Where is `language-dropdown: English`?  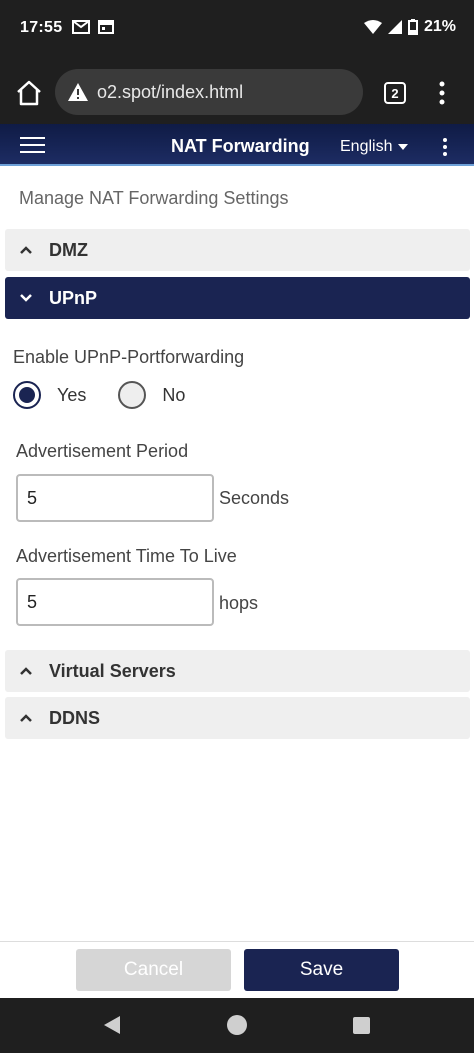
language-dropdown: English is located at coordinates (374, 147).